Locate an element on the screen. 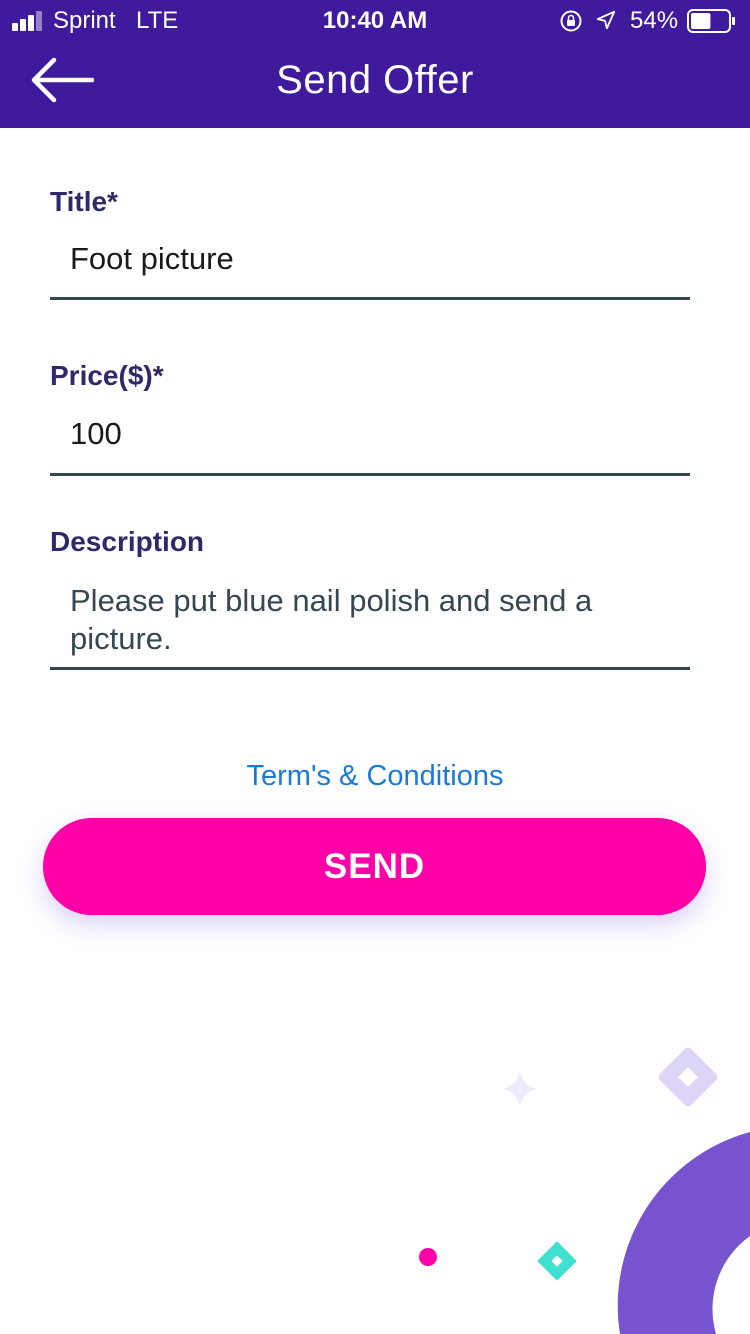 This screenshot has width=750, height=1334. price-field: Price($)* is located at coordinates (370, 418).